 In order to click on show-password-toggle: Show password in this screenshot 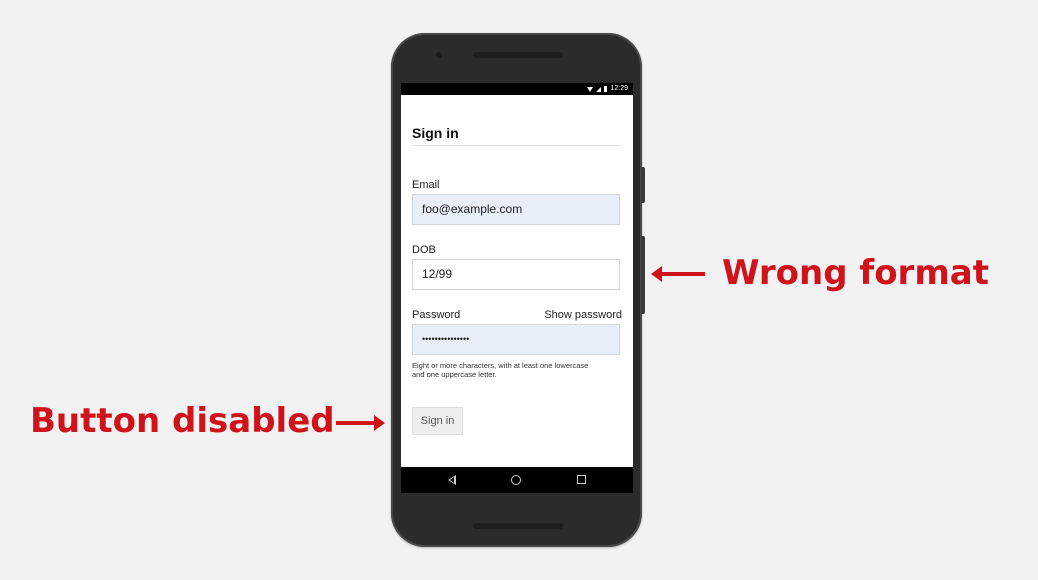, I will do `click(583, 315)`.